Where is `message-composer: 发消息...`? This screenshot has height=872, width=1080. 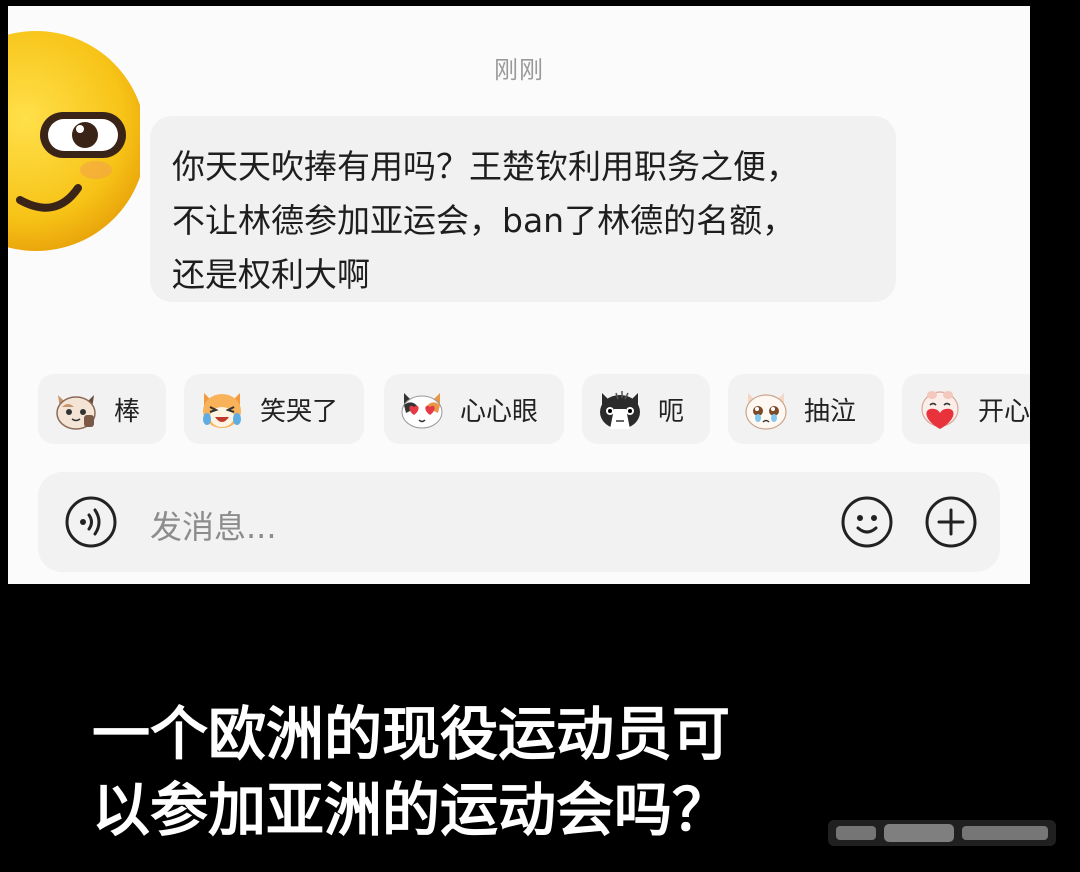
message-composer: 发消息... is located at coordinates (519, 522).